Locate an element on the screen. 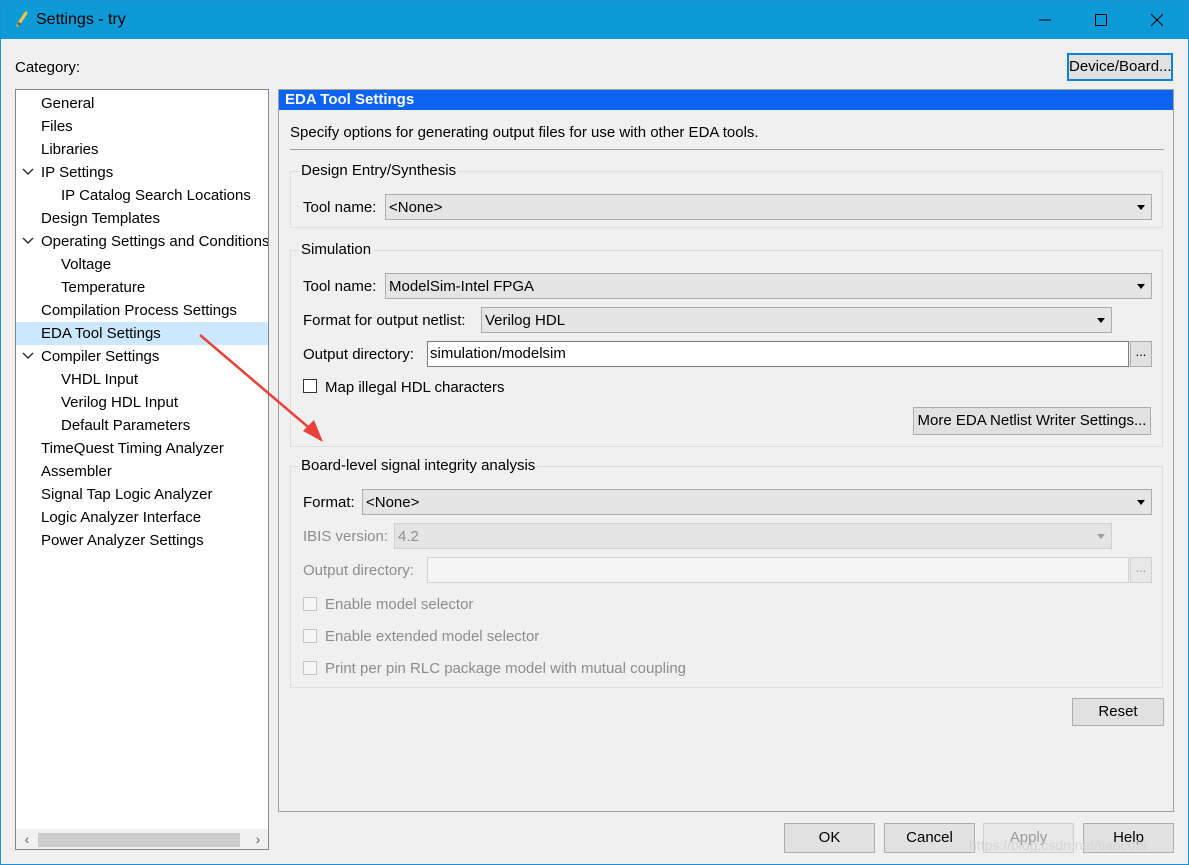 The image size is (1189, 865). title-bar: Settings - try is located at coordinates (594, 20).